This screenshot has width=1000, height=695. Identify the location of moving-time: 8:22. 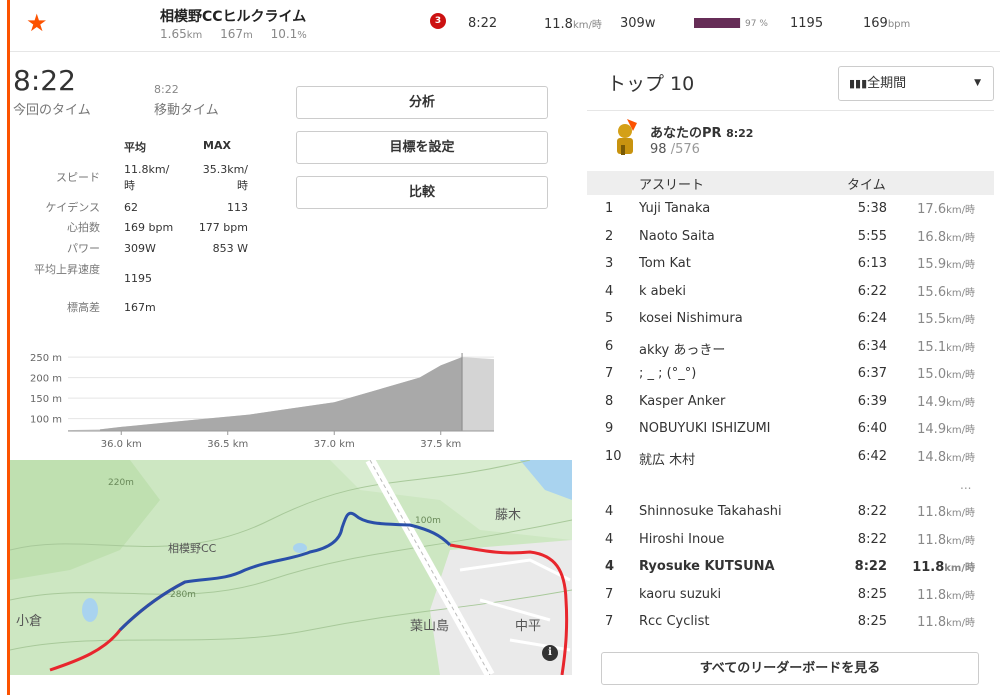
(166, 89).